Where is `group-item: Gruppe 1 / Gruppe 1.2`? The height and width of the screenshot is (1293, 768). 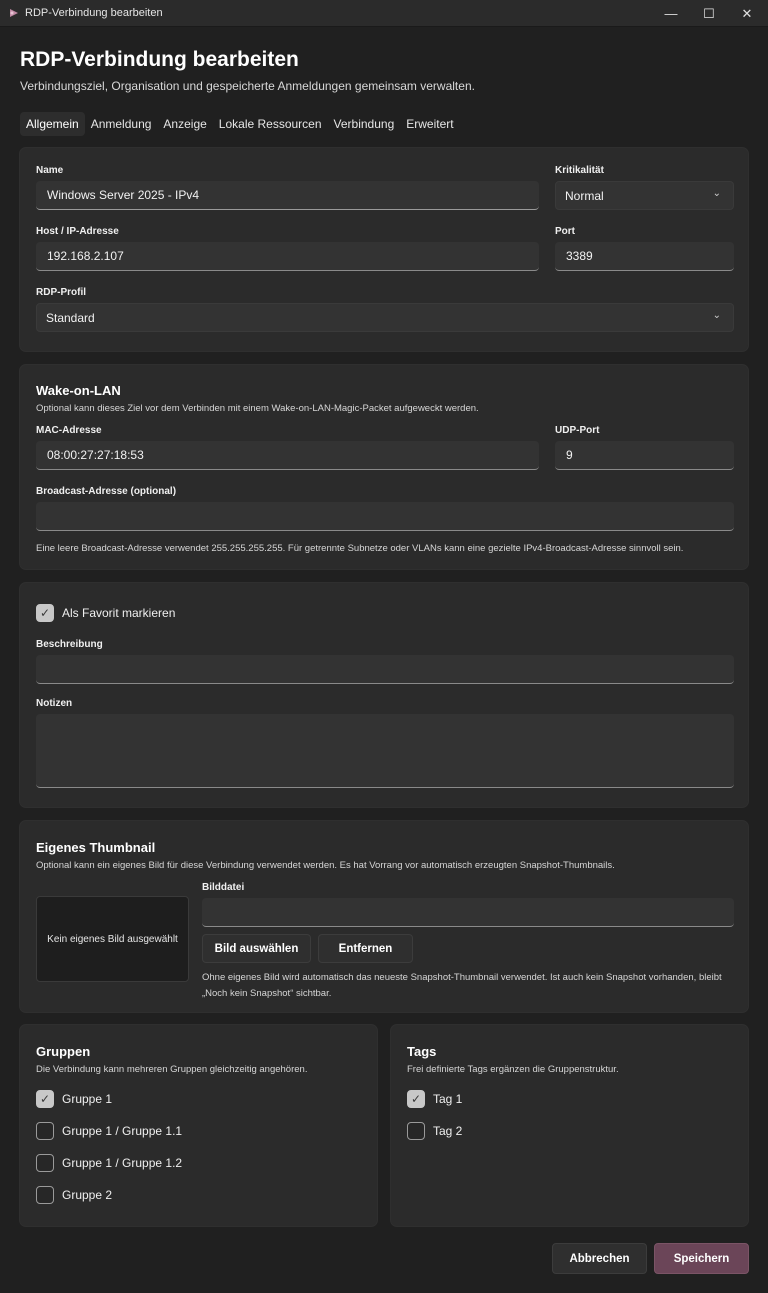 group-item: Gruppe 1 / Gruppe 1.2 is located at coordinates (109, 1163).